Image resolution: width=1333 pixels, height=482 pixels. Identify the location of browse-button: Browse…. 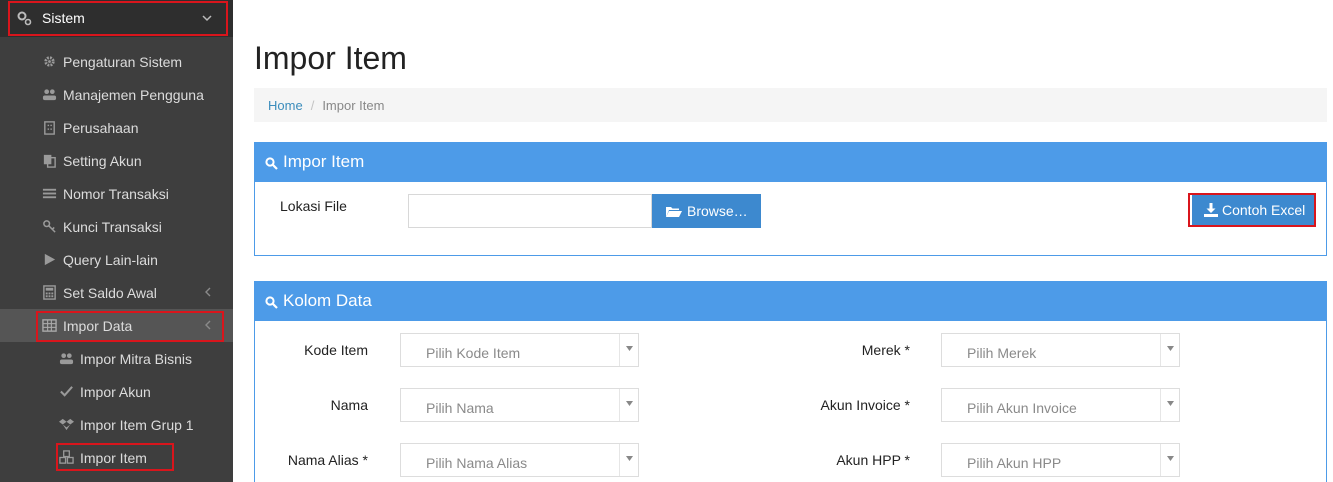
(706, 211).